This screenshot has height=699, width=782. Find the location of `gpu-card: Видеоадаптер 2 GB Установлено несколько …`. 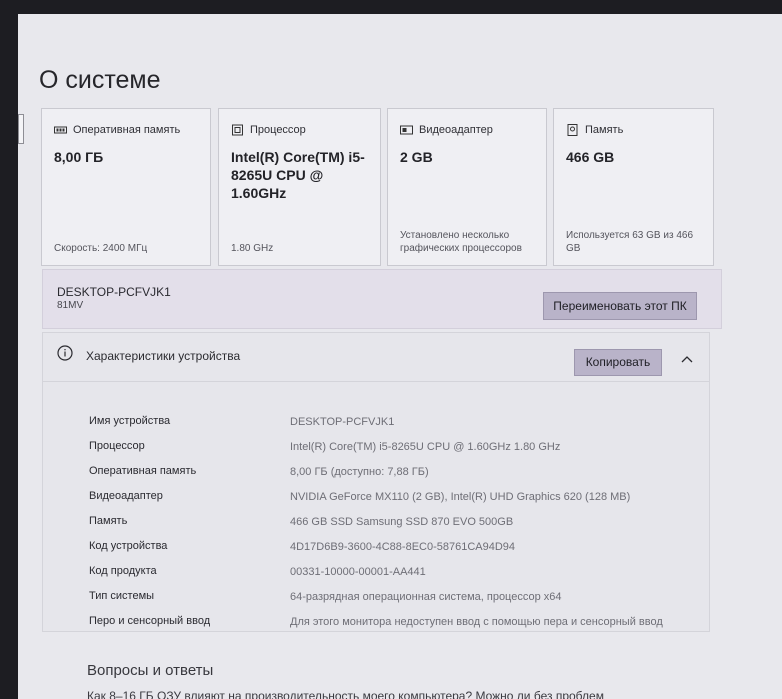

gpu-card: Видеоадаптер 2 GB Установлено несколько … is located at coordinates (467, 187).